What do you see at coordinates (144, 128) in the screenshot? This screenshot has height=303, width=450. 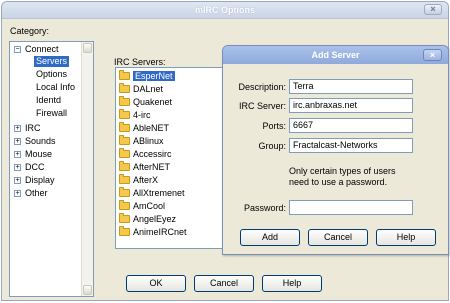 I see `server-item: AbleNET` at bounding box center [144, 128].